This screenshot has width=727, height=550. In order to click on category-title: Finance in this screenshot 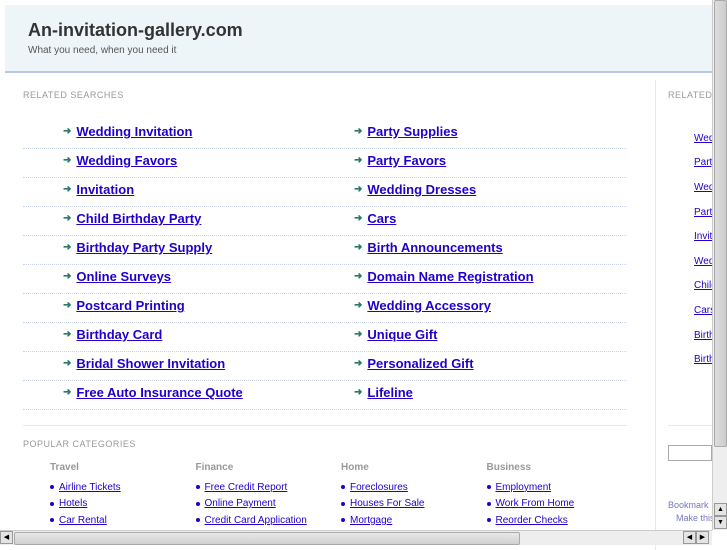, I will do `click(214, 467)`.